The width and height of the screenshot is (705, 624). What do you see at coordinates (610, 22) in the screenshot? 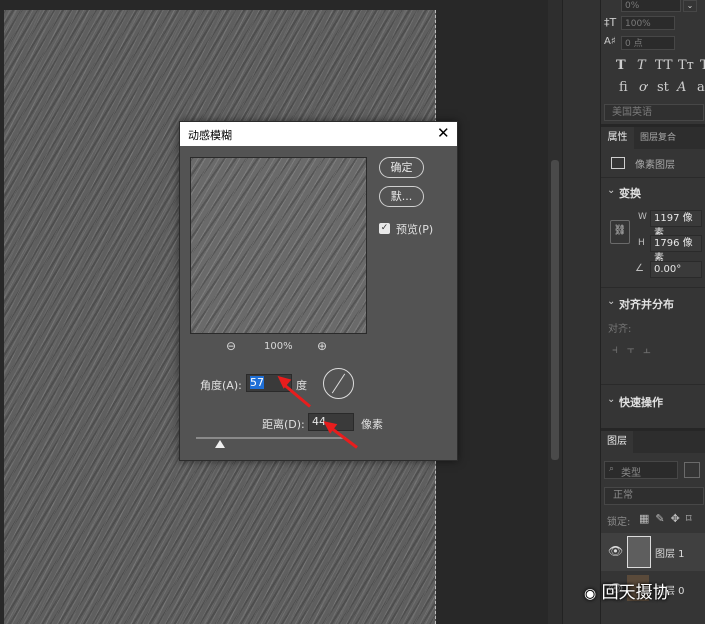
I see `vertical-scale-icon: ‡T` at bounding box center [610, 22].